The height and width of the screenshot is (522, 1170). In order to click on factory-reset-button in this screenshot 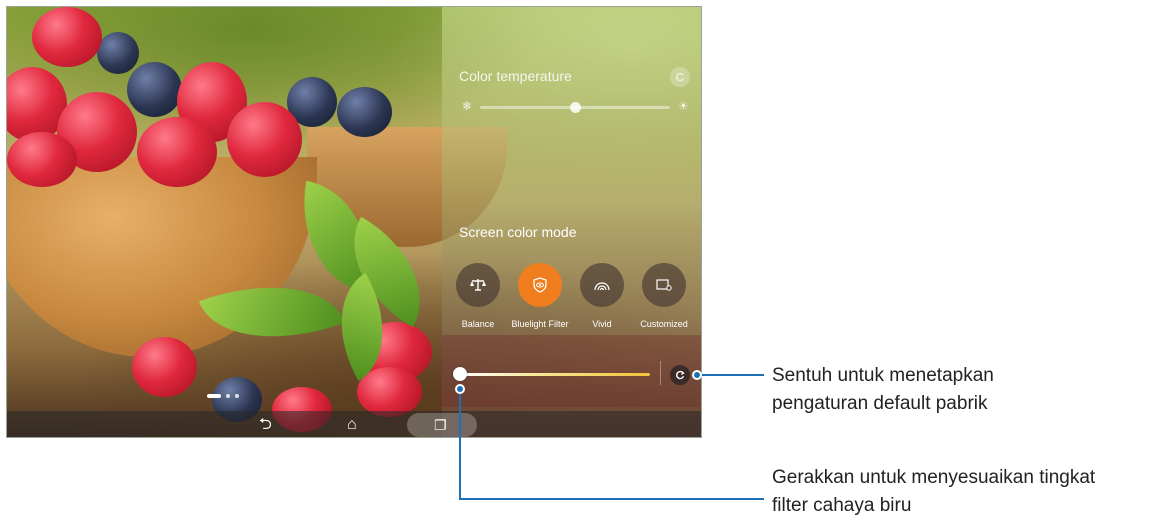, I will do `click(680, 375)`.